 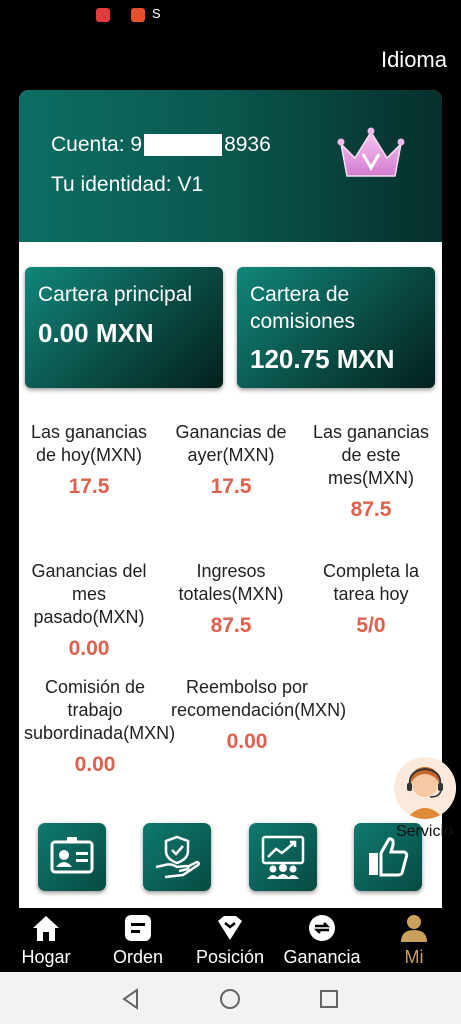 I want to click on tab-label: Posición, so click(x=230, y=957).